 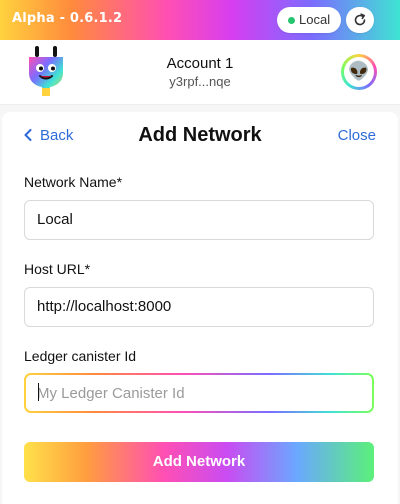 I want to click on network-status-dot, so click(x=291, y=20).